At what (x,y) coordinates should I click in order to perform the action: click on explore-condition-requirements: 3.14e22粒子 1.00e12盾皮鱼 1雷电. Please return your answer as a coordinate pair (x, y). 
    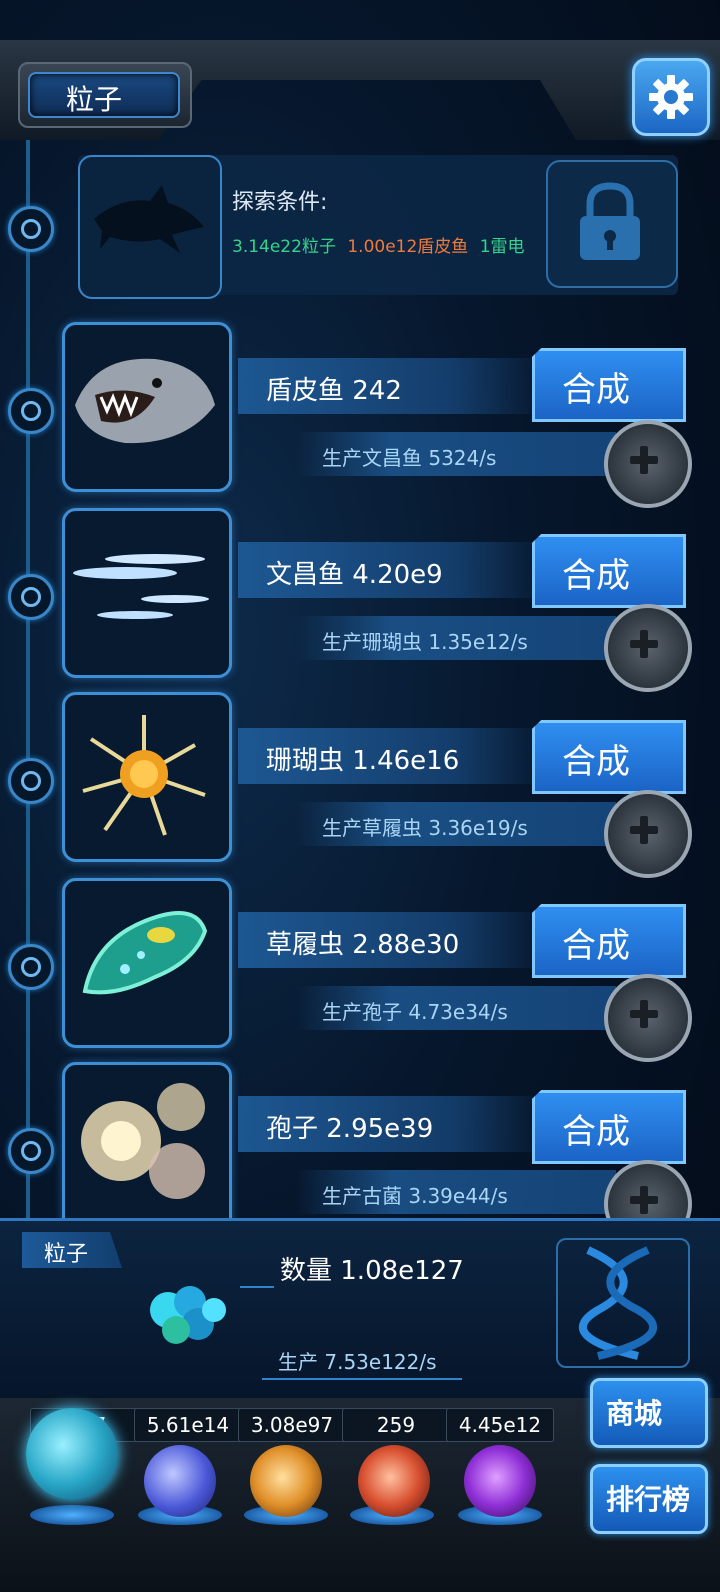
    Looking at the image, I should click on (378, 244).